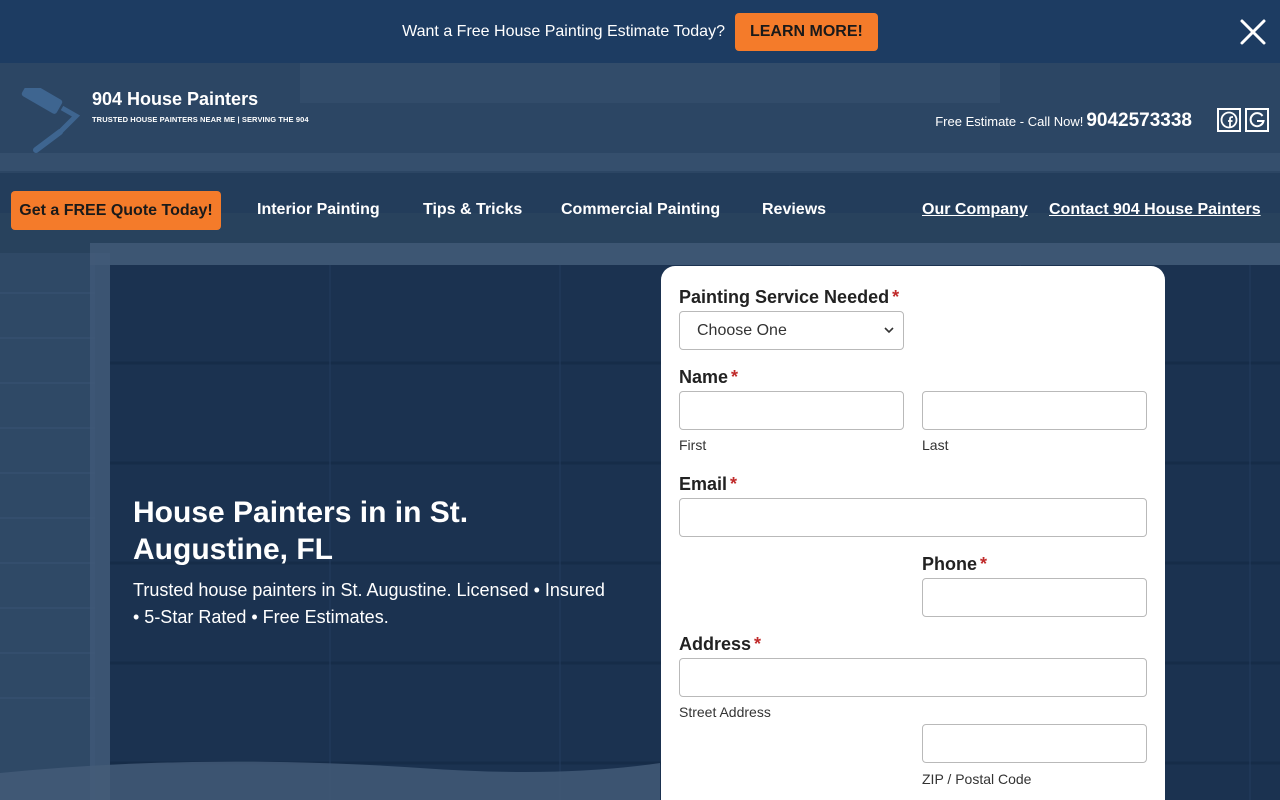 The image size is (1280, 800). What do you see at coordinates (1155, 210) in the screenshot?
I see `nav-link-contact: Contact 904 House Painters` at bounding box center [1155, 210].